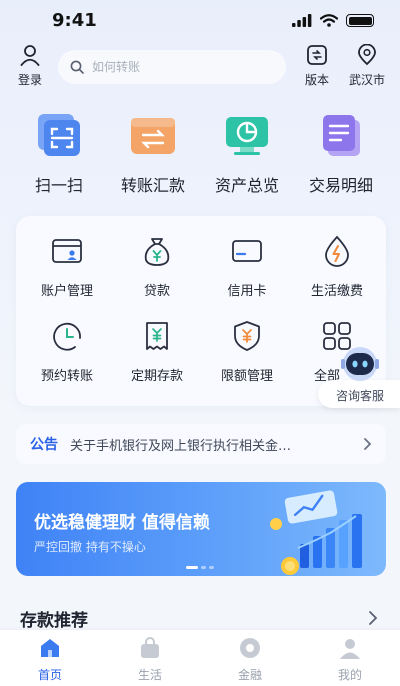 This screenshot has width=400, height=686. Describe the element at coordinates (367, 54) in the screenshot. I see `location-pin-icon` at that location.